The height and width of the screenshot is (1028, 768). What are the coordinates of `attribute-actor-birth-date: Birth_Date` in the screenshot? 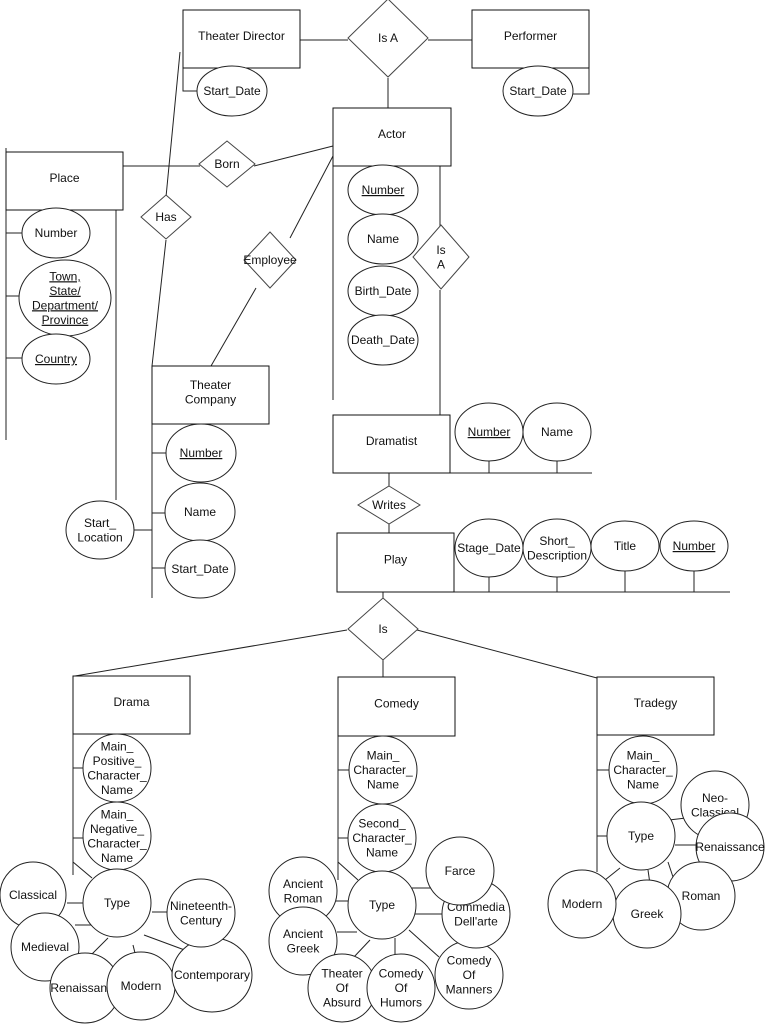 It's located at (383, 291).